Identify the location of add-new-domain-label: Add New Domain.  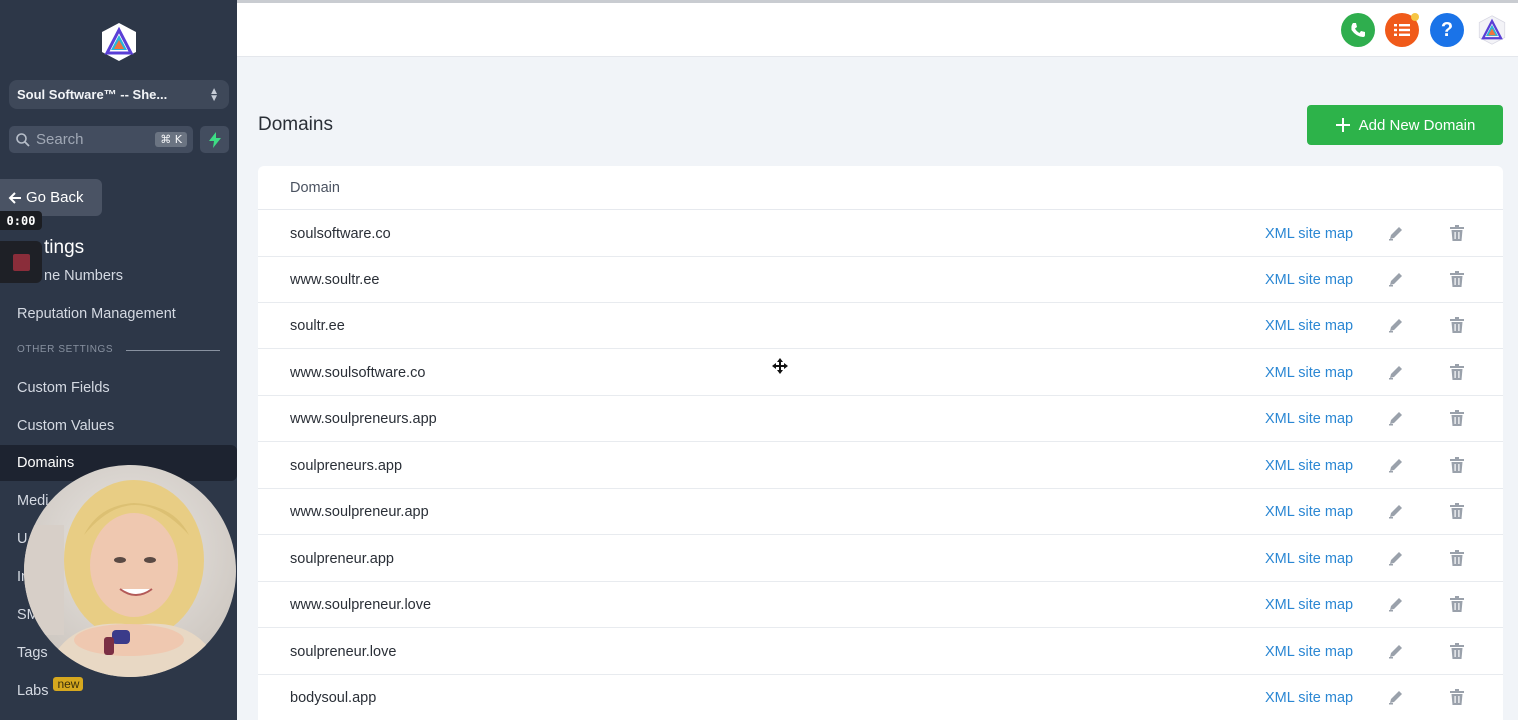
(1417, 125).